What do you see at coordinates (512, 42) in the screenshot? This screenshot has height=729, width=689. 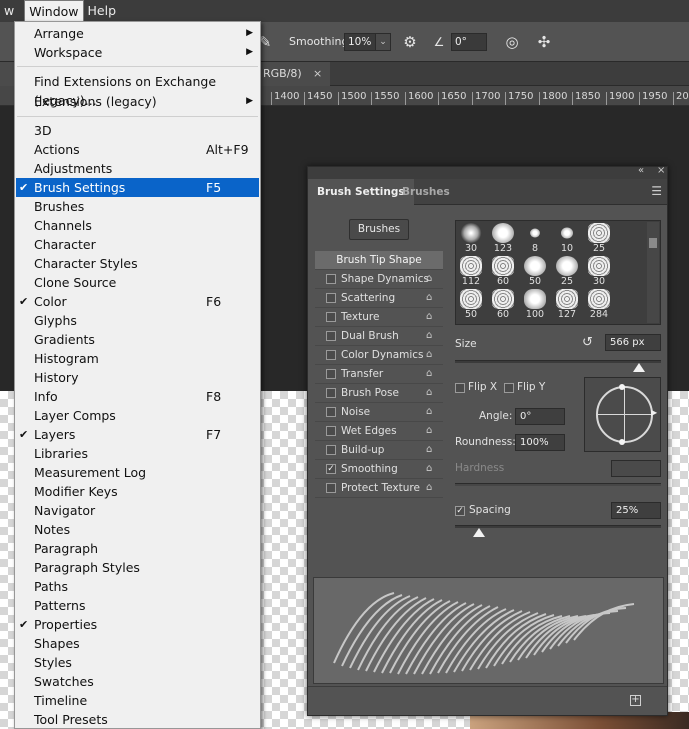 I see `pressure-size-icon: ◎` at bounding box center [512, 42].